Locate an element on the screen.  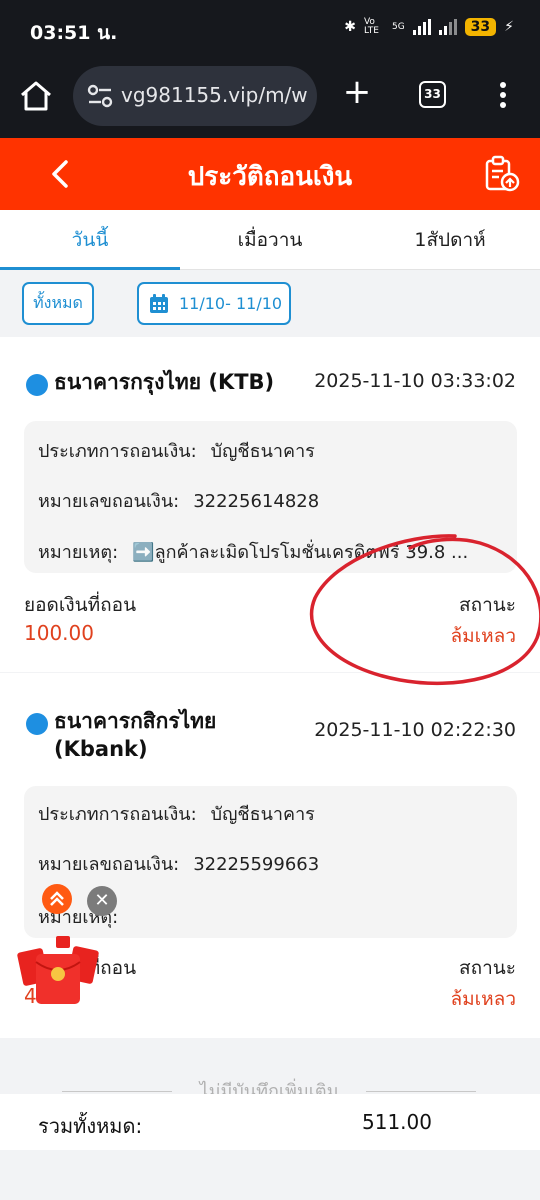
signal-icon is located at coordinates (421, 27).